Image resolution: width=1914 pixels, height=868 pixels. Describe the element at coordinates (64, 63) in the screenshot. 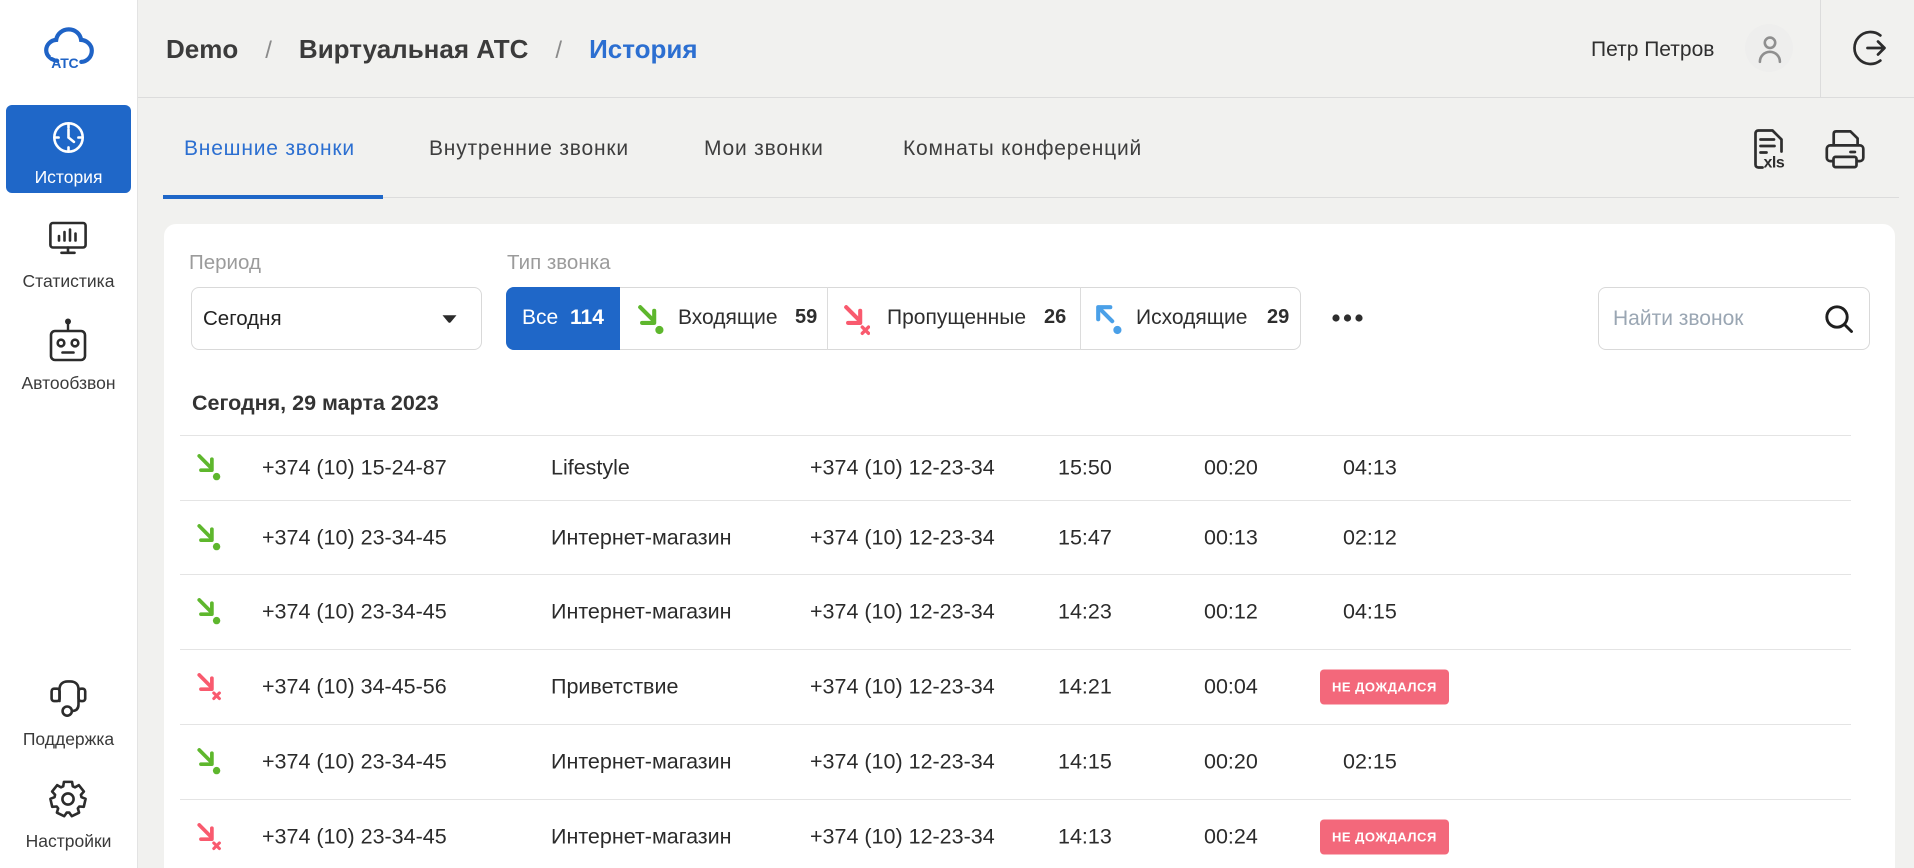

I see `svg-text: АТС` at that location.